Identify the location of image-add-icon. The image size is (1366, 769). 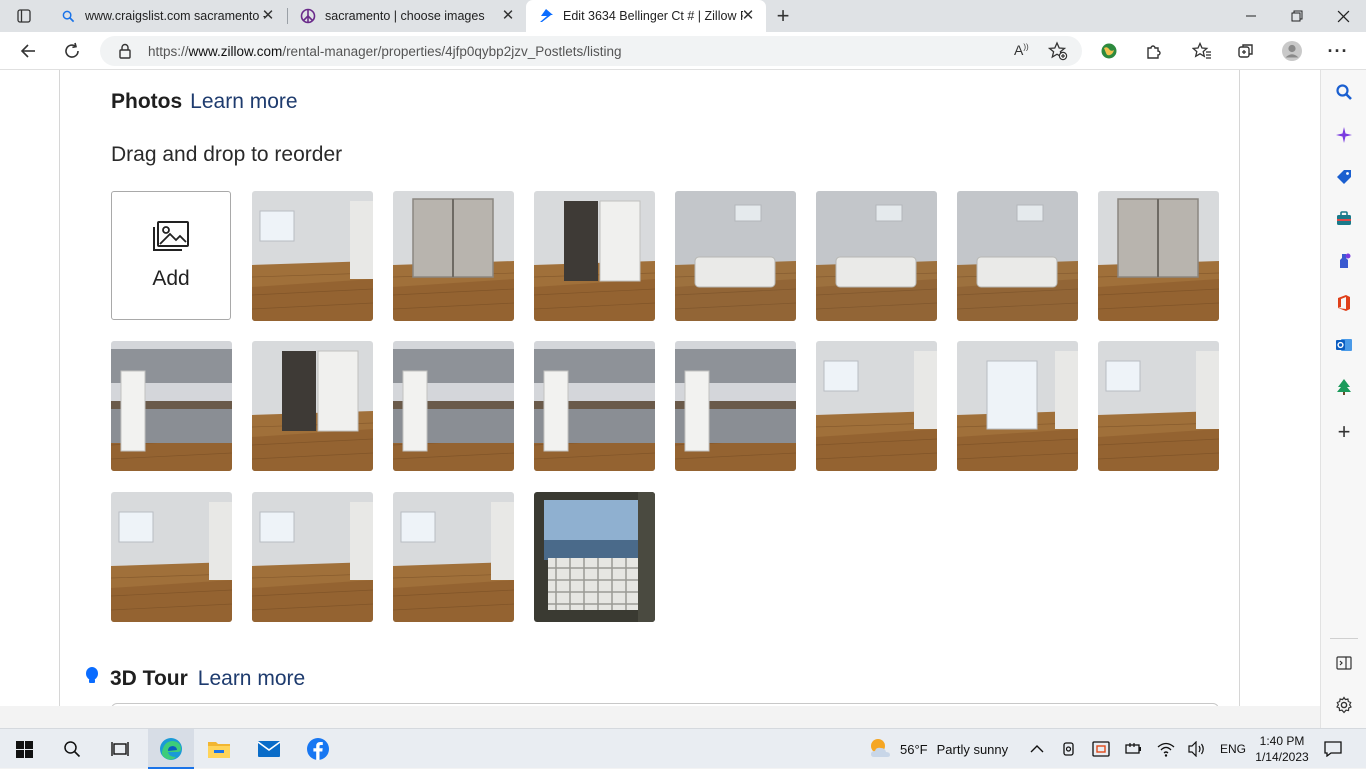
(171, 238).